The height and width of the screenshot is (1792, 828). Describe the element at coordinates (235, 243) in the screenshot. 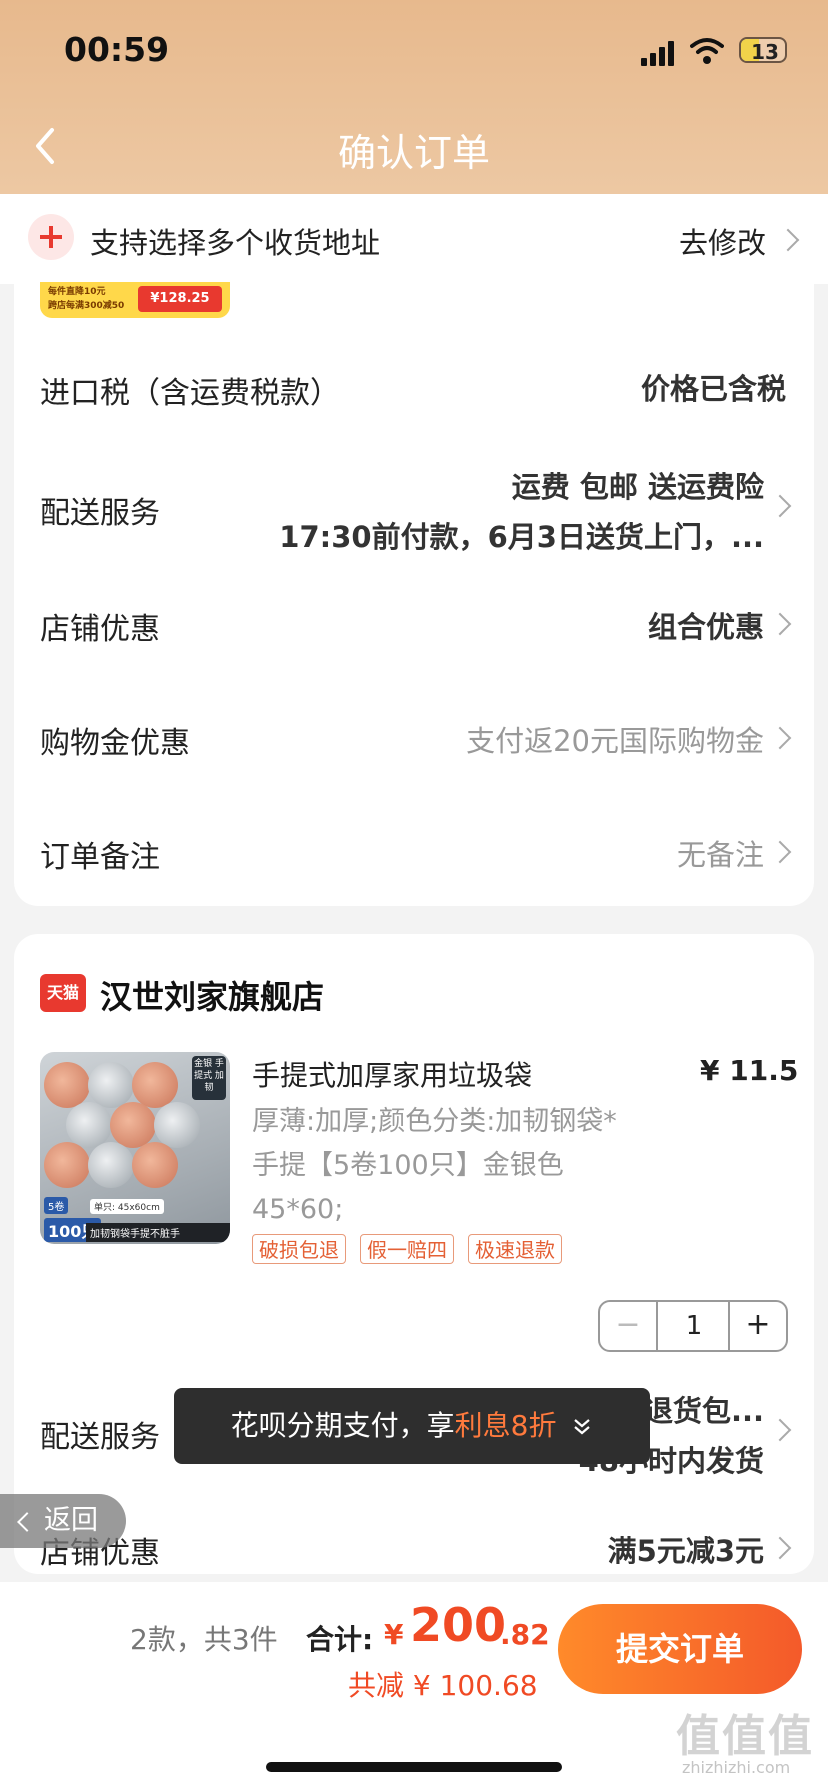

I see `address-prompt: 支持选择多个收货地址` at that location.